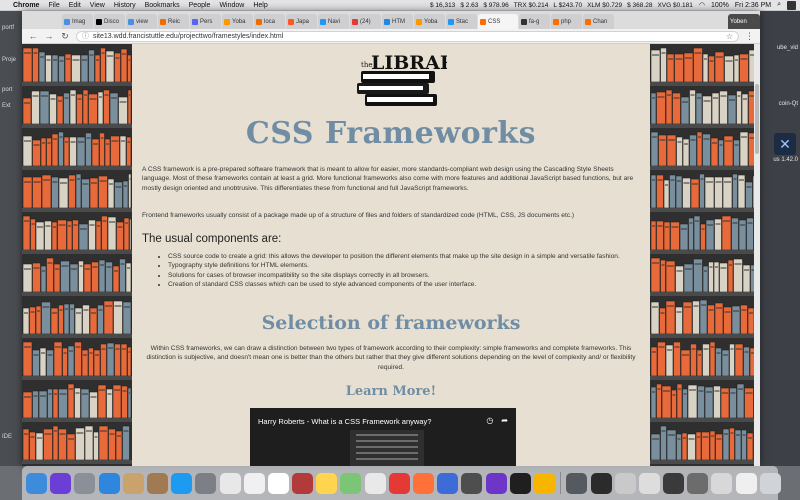  What do you see at coordinates (729, 36) in the screenshot?
I see `bookmark-star-icon: ☆` at bounding box center [729, 36].